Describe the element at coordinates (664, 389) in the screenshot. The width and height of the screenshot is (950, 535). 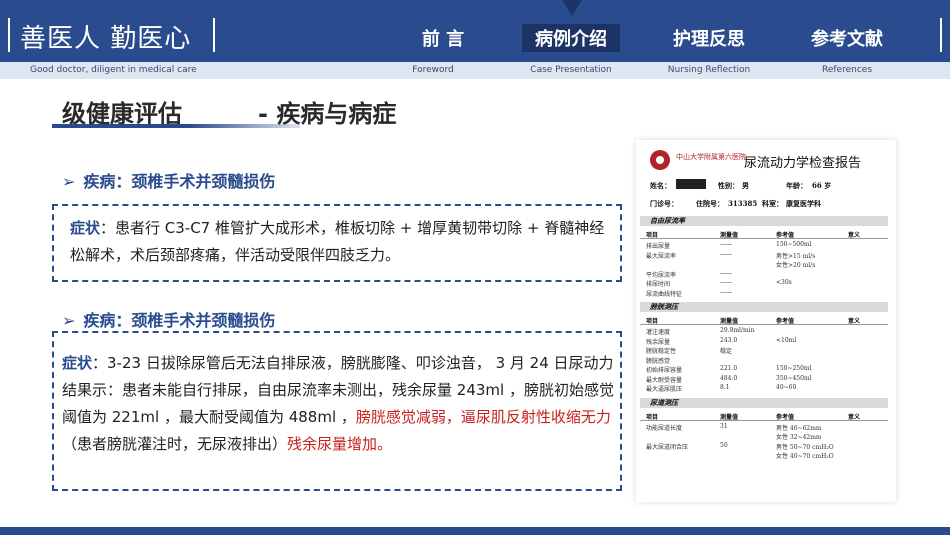
I see `report-cell: 最大逼尿肌压` at that location.